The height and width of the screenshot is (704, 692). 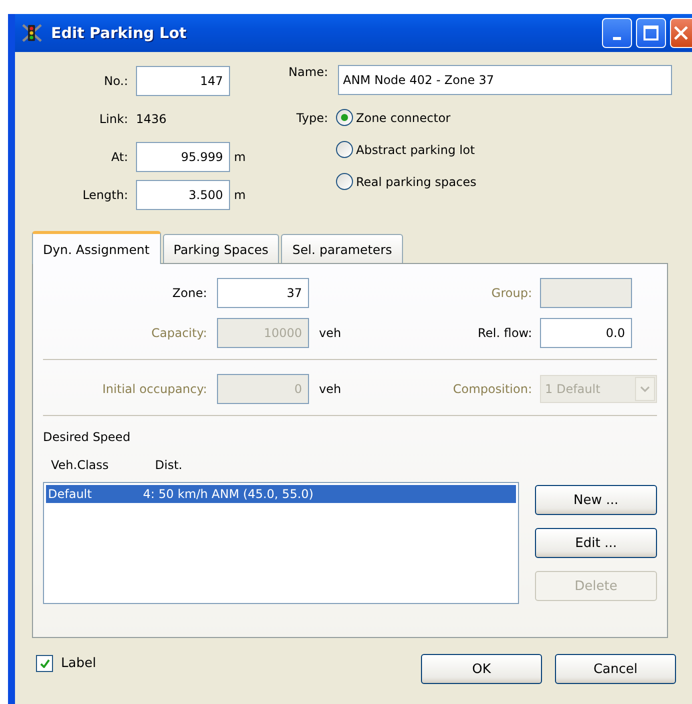 I want to click on tab: Dyn. Assignment, so click(x=96, y=247).